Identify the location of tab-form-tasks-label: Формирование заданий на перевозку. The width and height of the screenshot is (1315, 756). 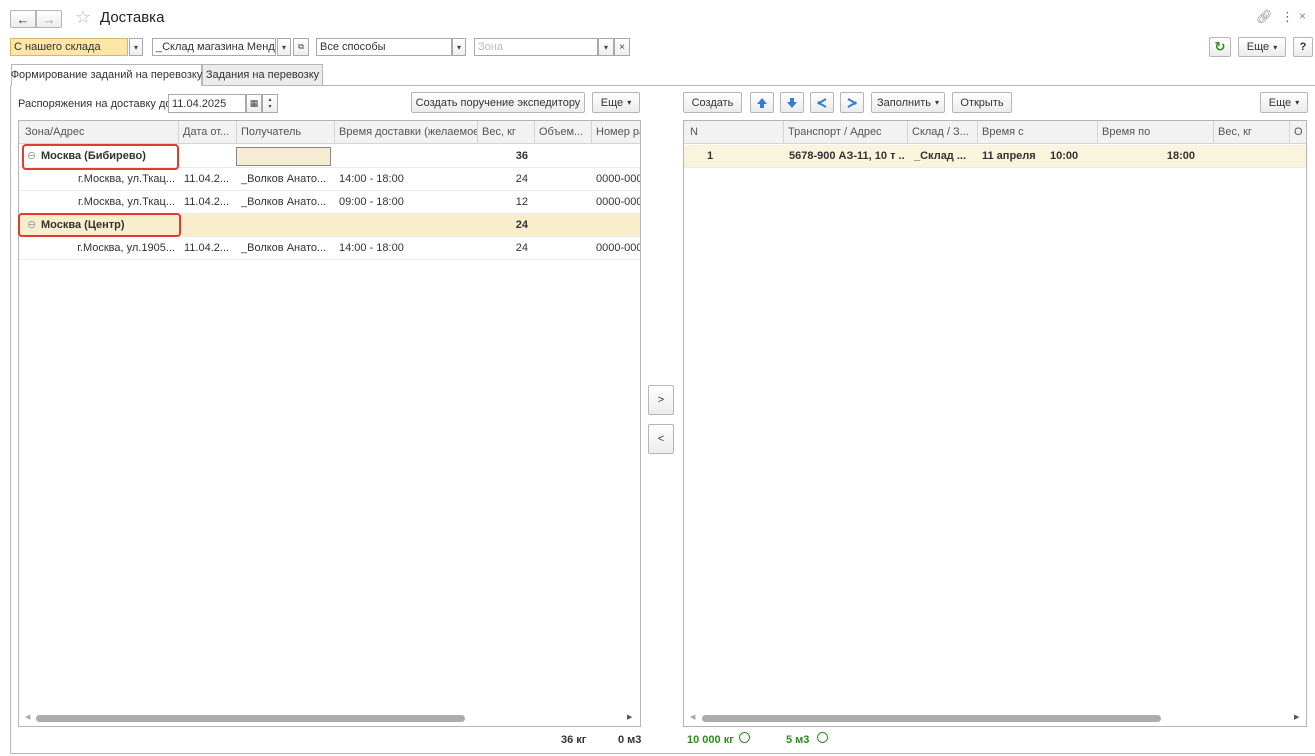
(106, 75).